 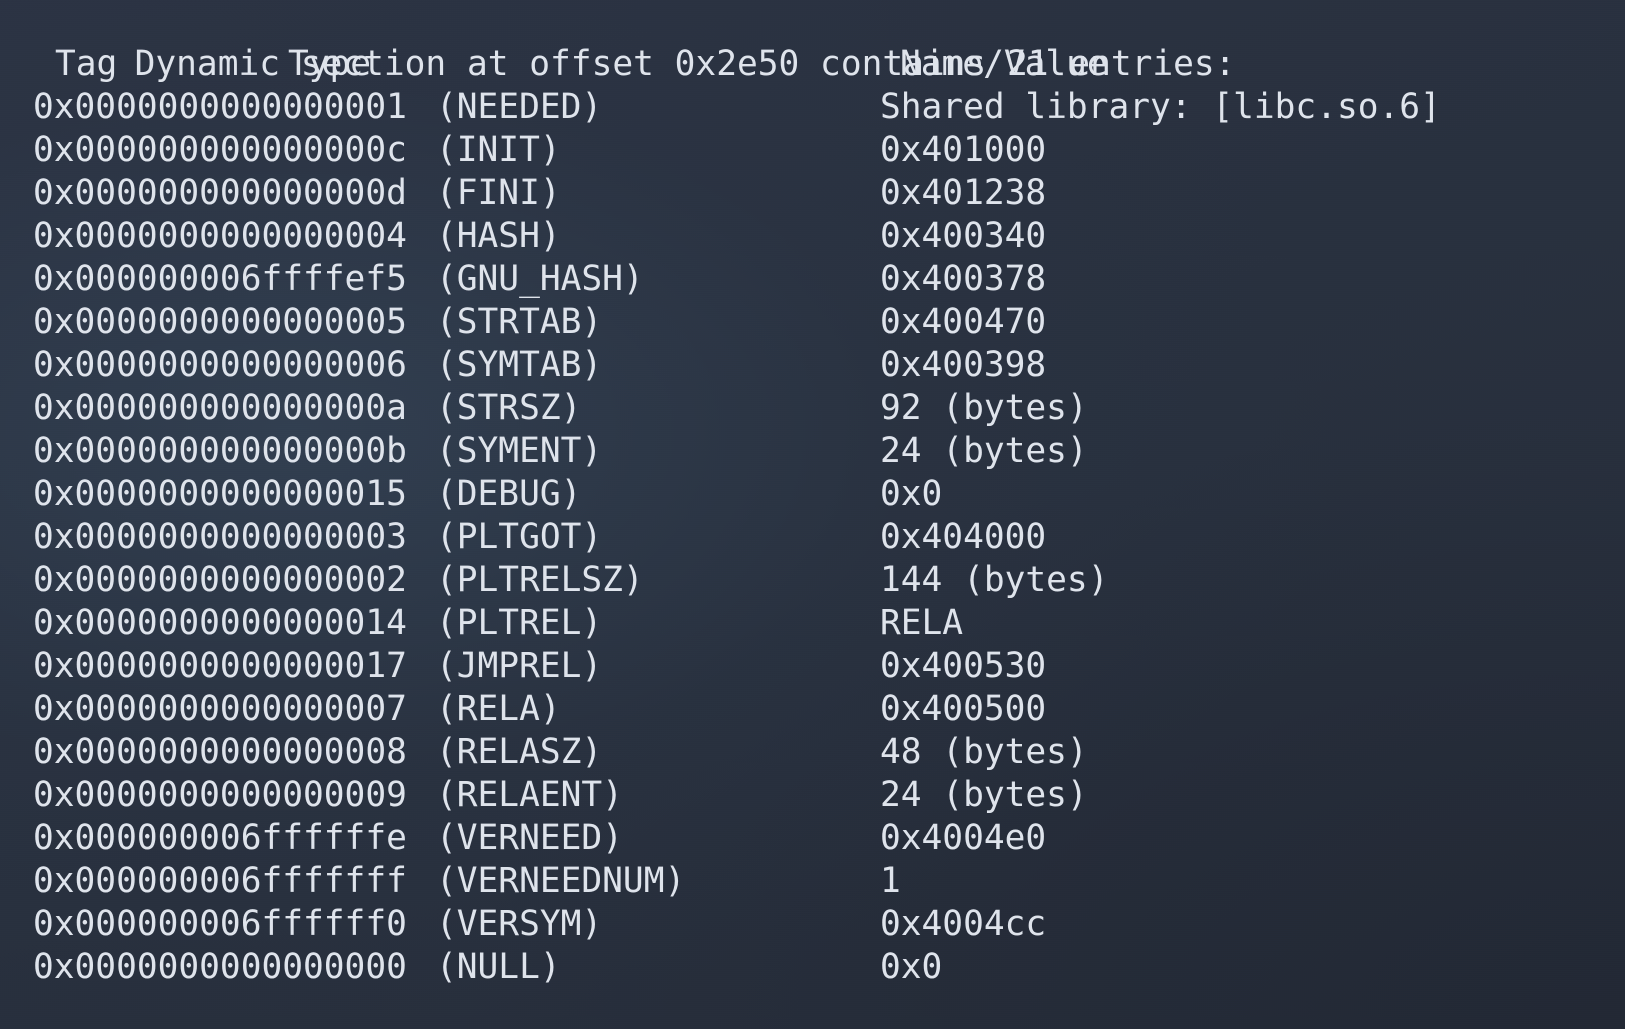 I want to click on dynamic-entry-row: 0x0000000000000002 (PLTRELSZ) 144 (bytes), so click(x=812, y=580).